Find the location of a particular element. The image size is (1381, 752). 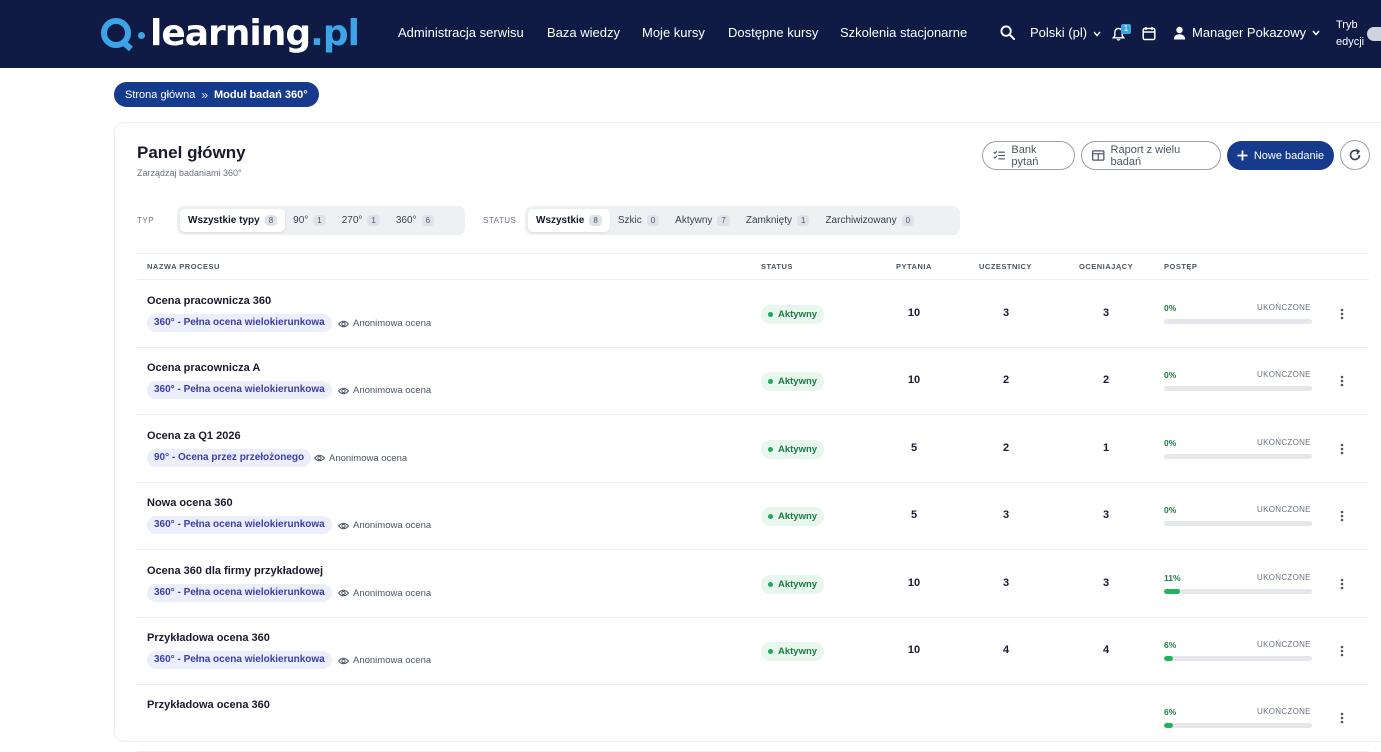

site-logo: learning.pl is located at coordinates (230, 33).